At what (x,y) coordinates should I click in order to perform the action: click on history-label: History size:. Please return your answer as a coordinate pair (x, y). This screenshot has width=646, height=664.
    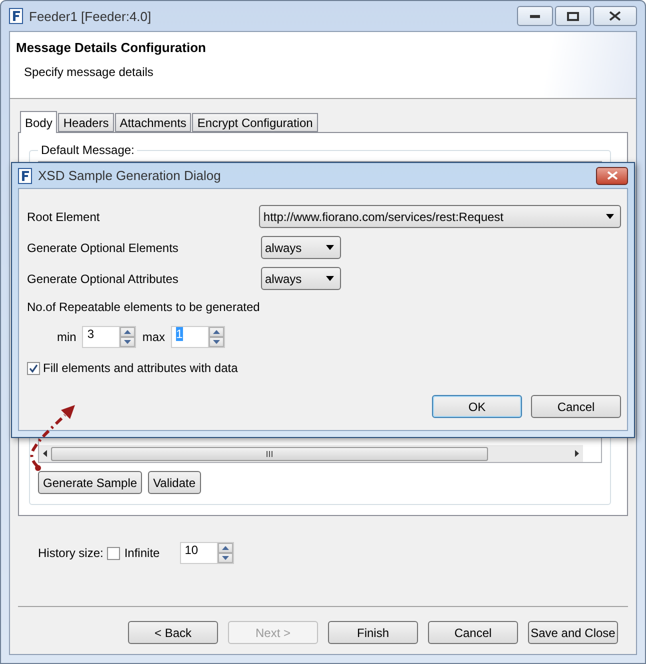
    Looking at the image, I should click on (71, 553).